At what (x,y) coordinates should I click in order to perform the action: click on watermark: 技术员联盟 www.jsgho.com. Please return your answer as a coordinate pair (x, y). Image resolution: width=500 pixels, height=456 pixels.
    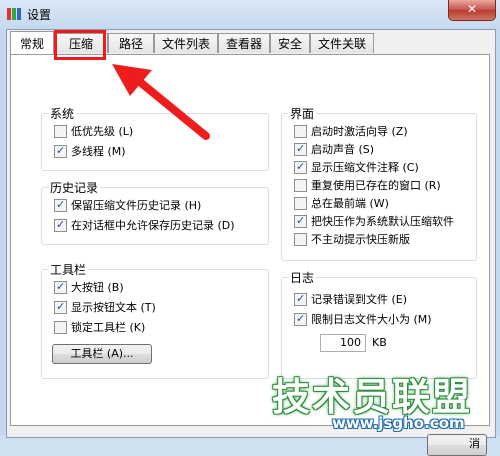
    Looking at the image, I should click on (379, 401).